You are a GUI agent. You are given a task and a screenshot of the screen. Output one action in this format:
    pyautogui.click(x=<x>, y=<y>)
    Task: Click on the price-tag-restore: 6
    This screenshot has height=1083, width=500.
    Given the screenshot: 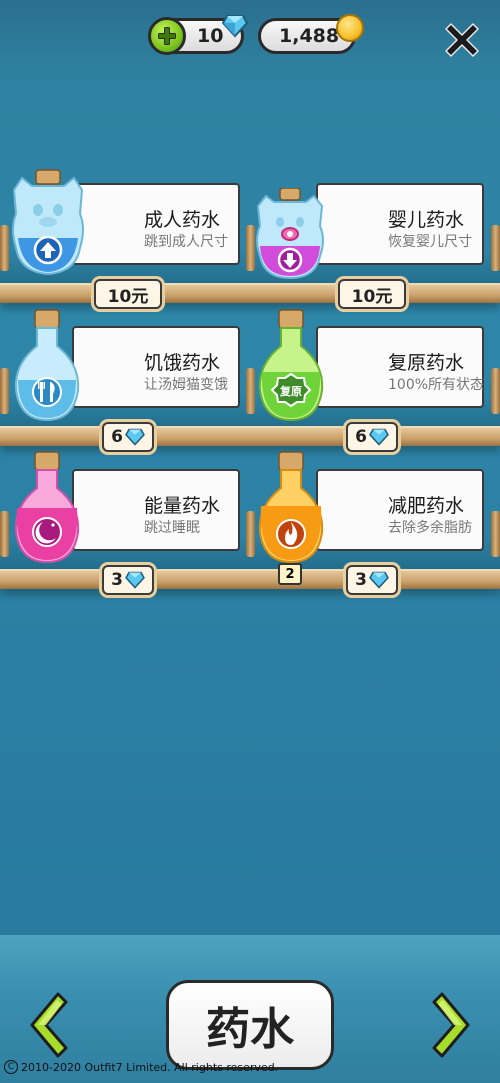 What is the action you would take?
    pyautogui.click(x=372, y=437)
    